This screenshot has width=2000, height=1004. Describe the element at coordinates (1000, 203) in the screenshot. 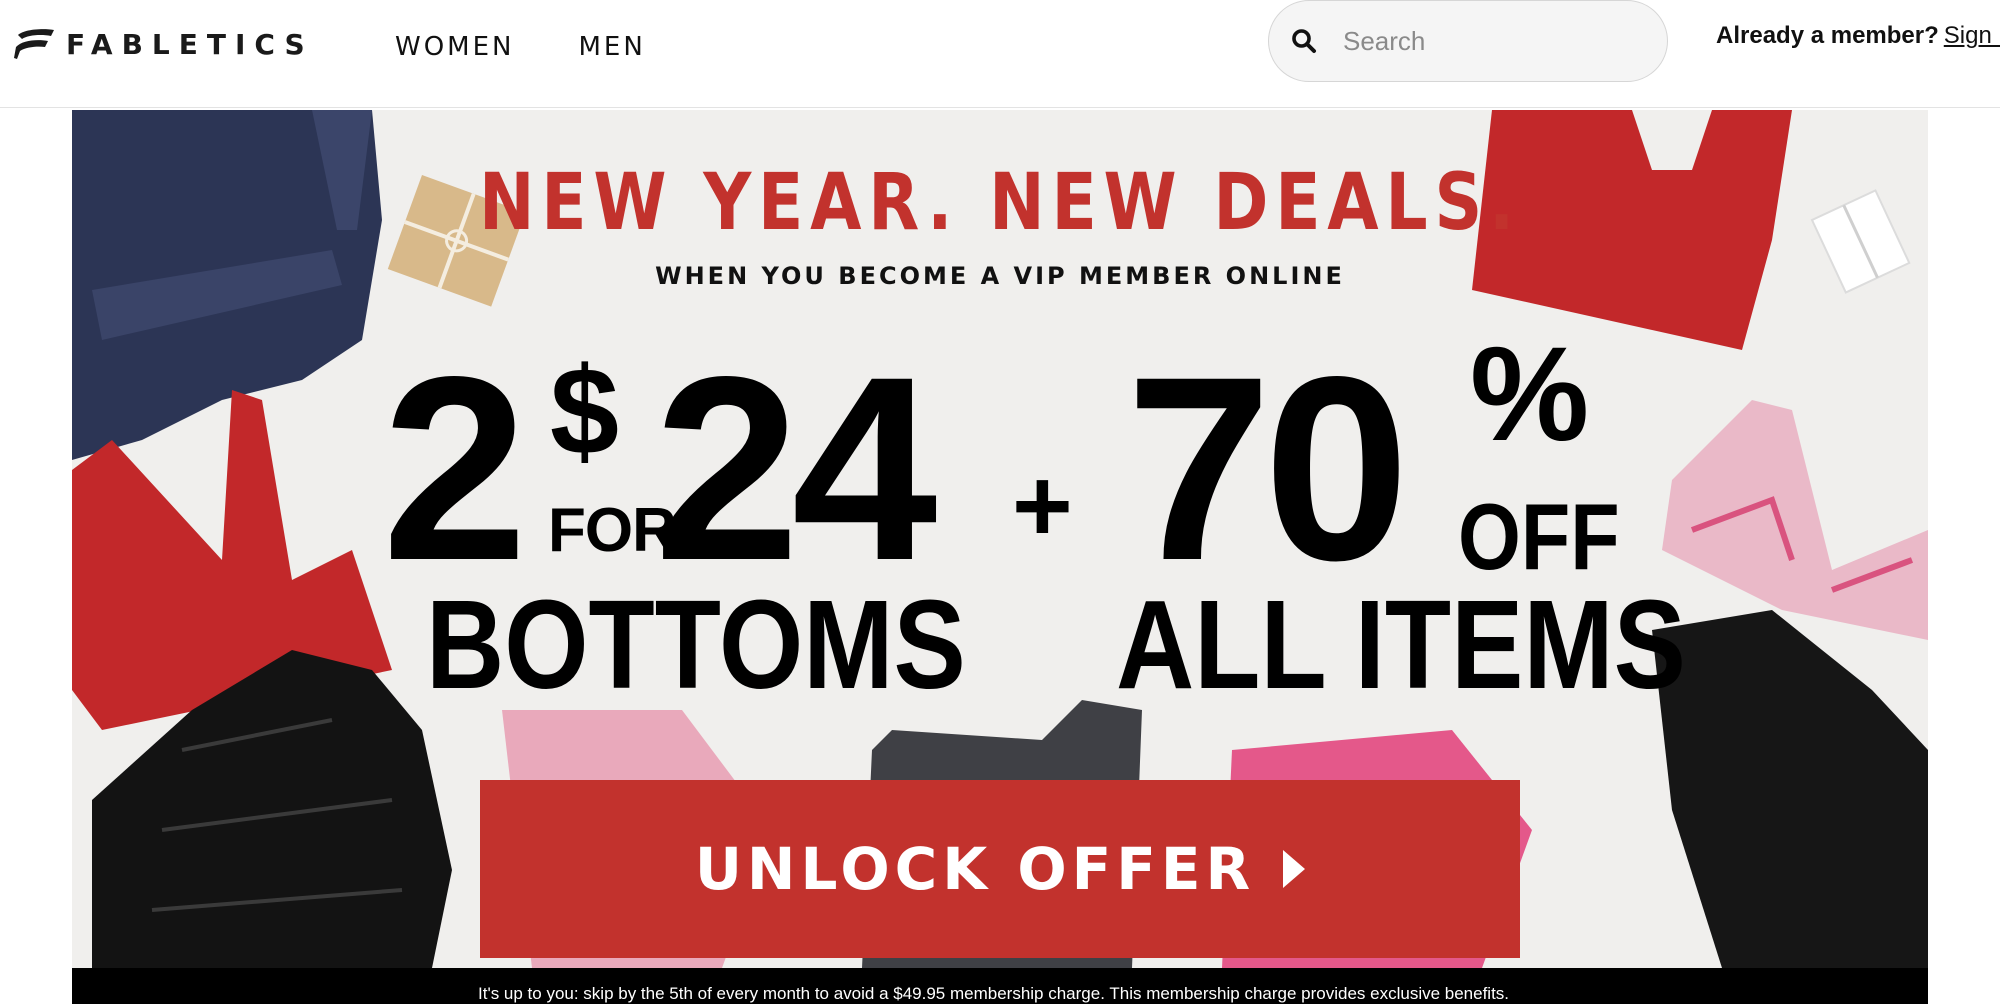

I see `hero-headline: NEW YEAR. NEW DEALS.` at that location.